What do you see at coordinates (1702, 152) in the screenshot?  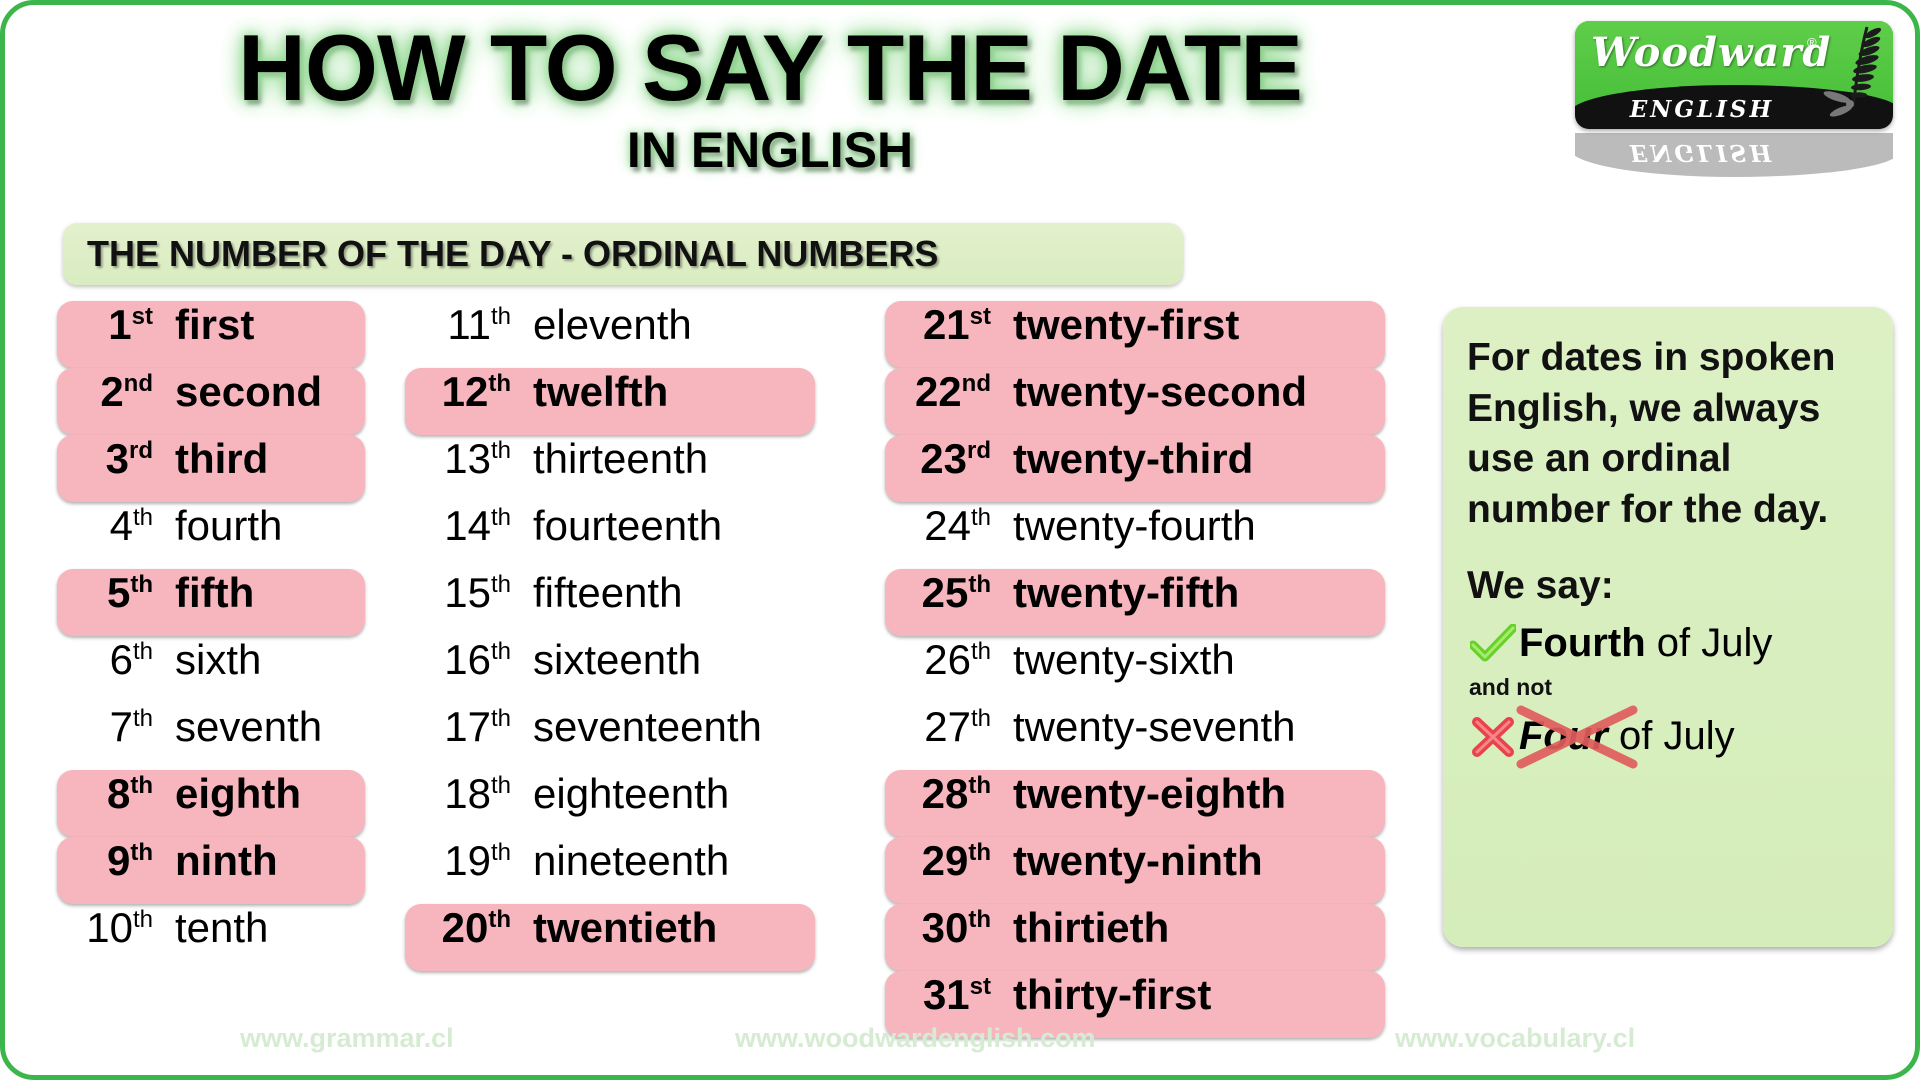 I see `logo-reflection-text: ENGLISH` at bounding box center [1702, 152].